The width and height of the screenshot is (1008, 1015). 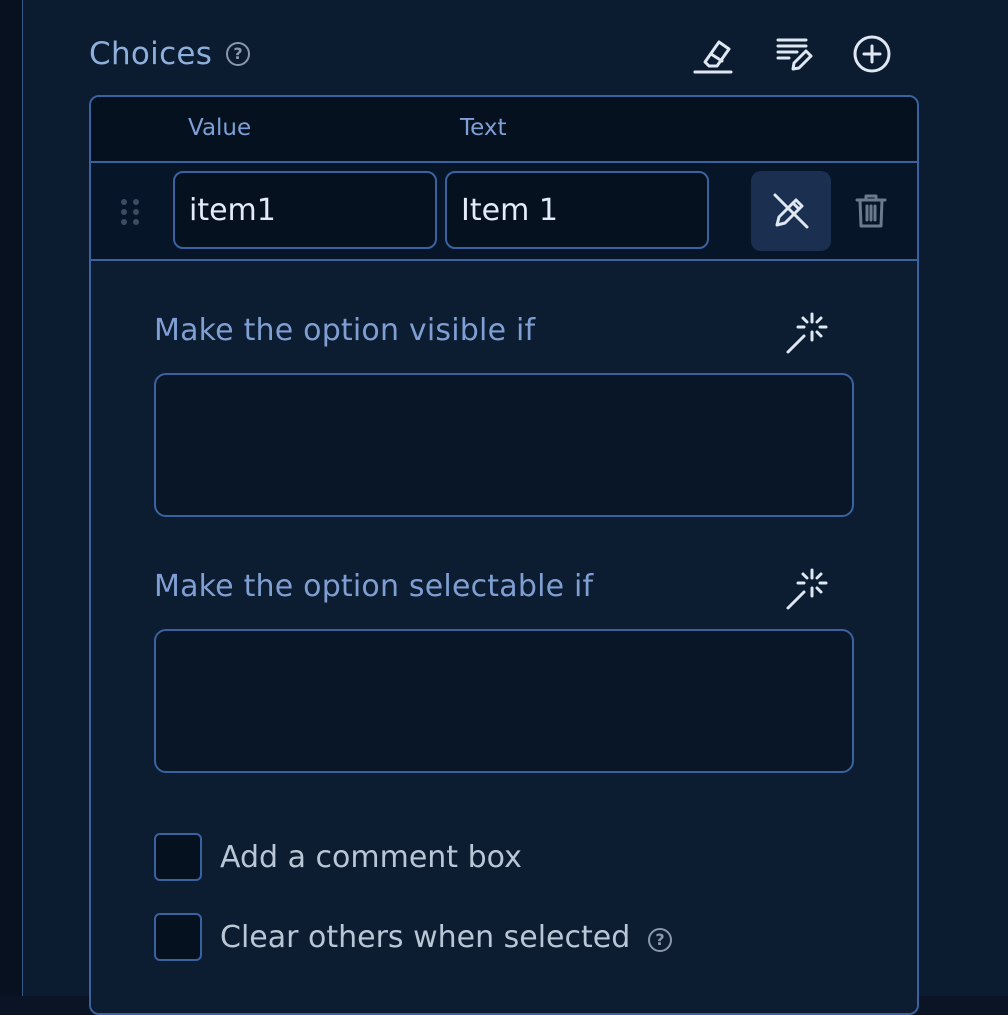 I want to click on visible-if-label: Make the option visible if, so click(x=345, y=330).